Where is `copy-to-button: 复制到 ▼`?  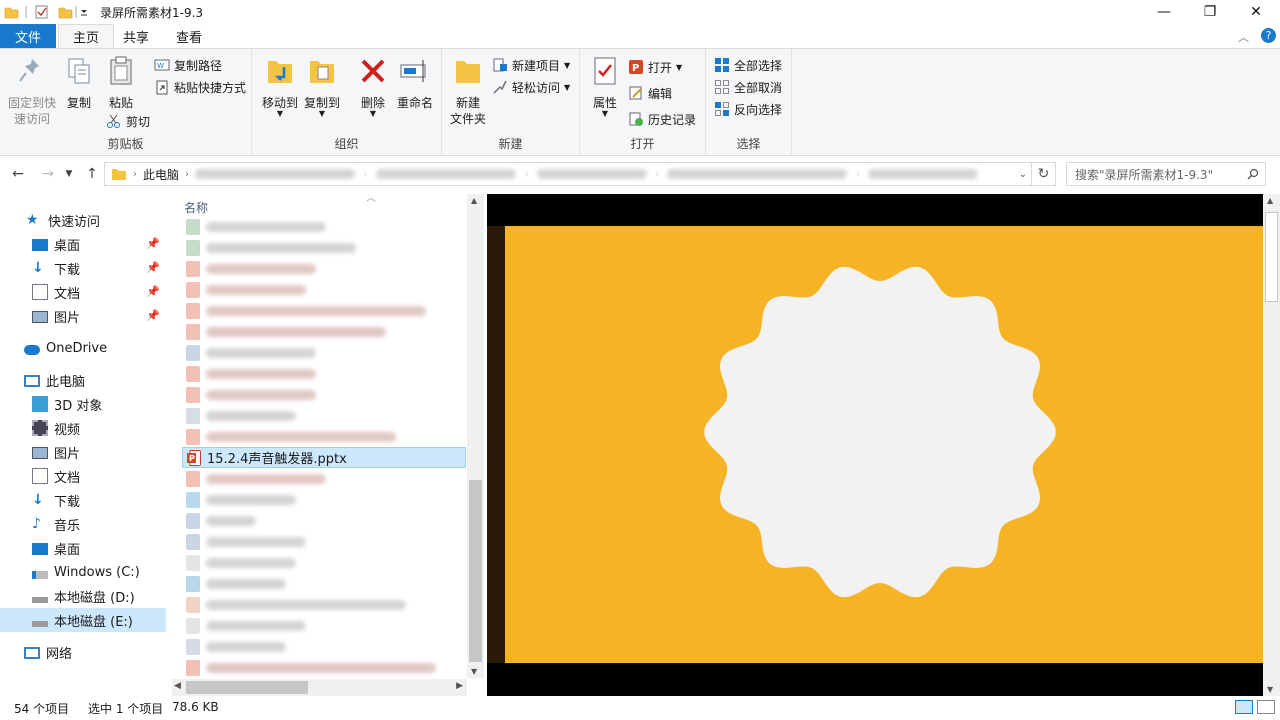 copy-to-button: 复制到 ▼ is located at coordinates (322, 86).